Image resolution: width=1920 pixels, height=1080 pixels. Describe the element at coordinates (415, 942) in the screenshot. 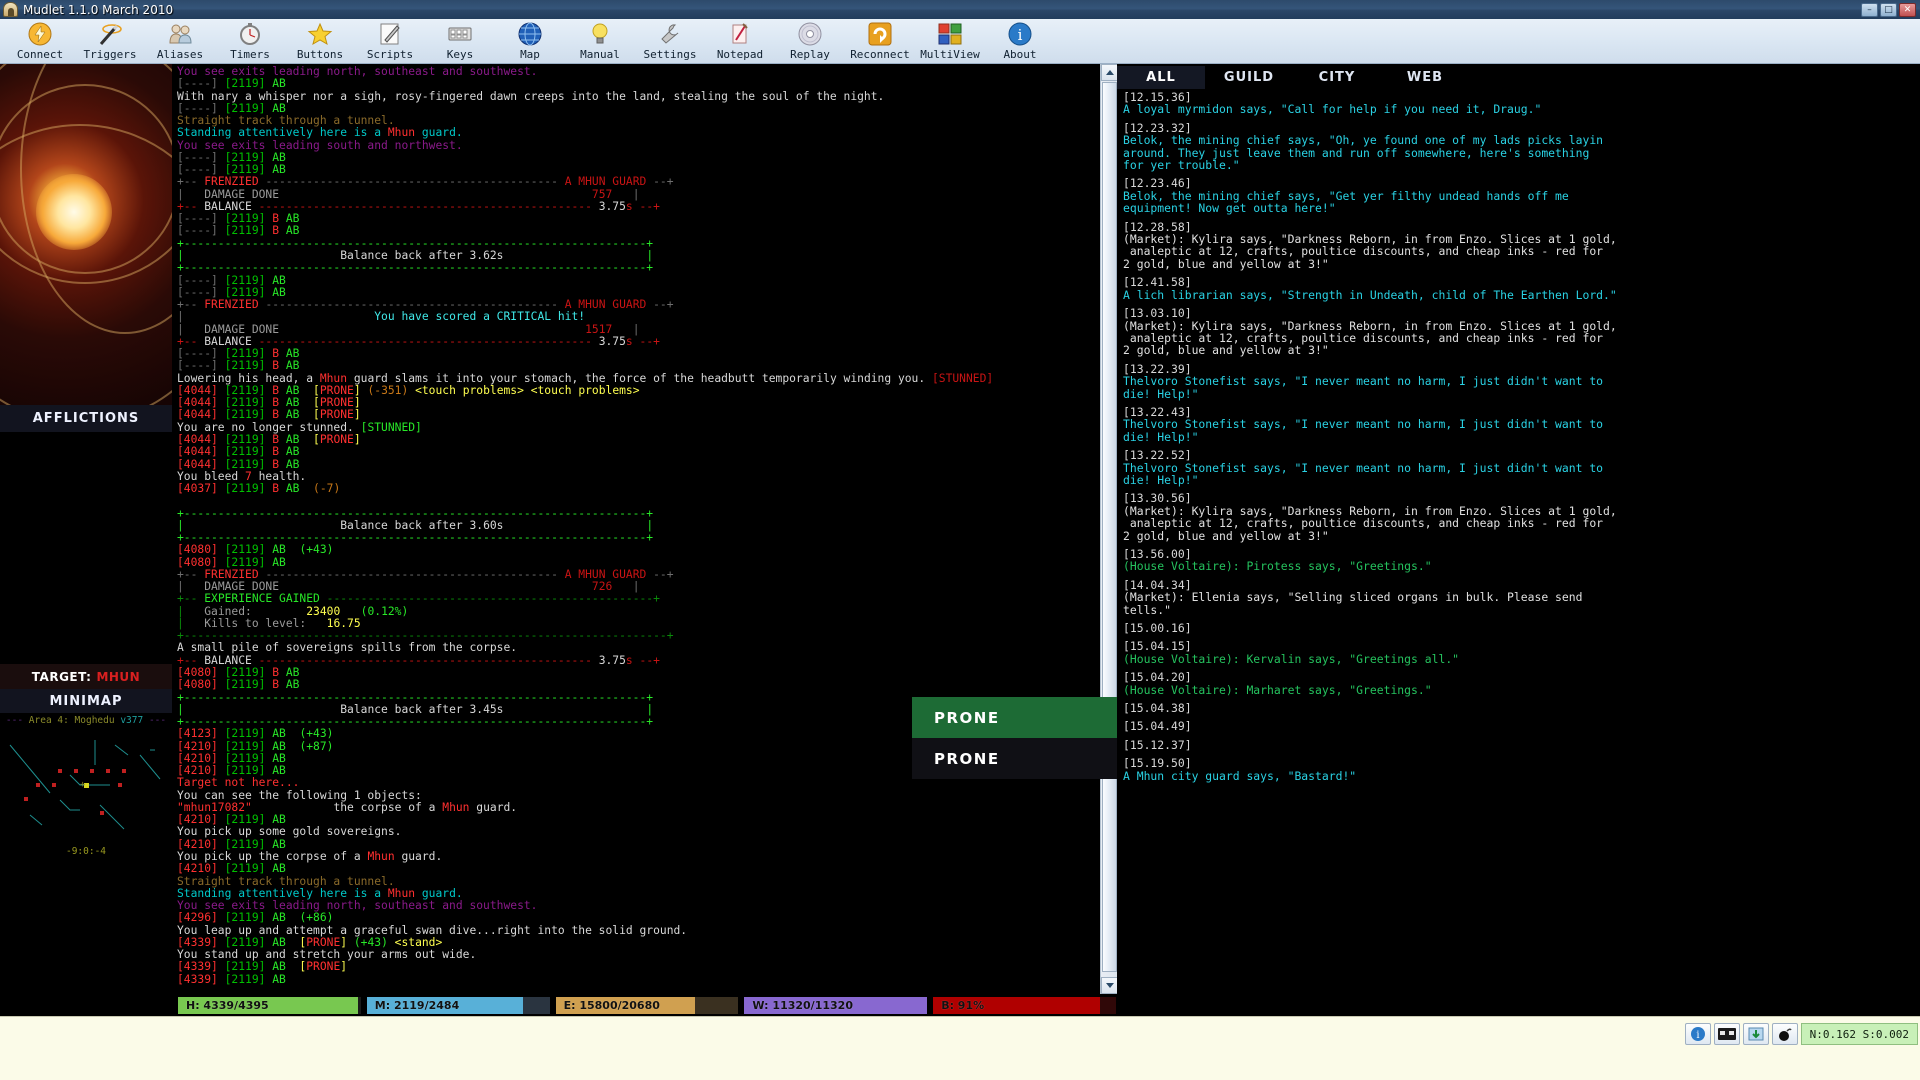

I see `console-text-run: <stand>` at that location.